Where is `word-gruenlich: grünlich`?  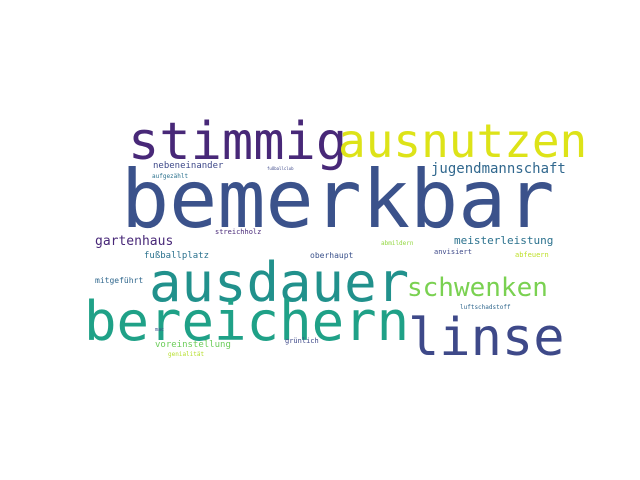
word-gruenlich: grünlich is located at coordinates (302, 341).